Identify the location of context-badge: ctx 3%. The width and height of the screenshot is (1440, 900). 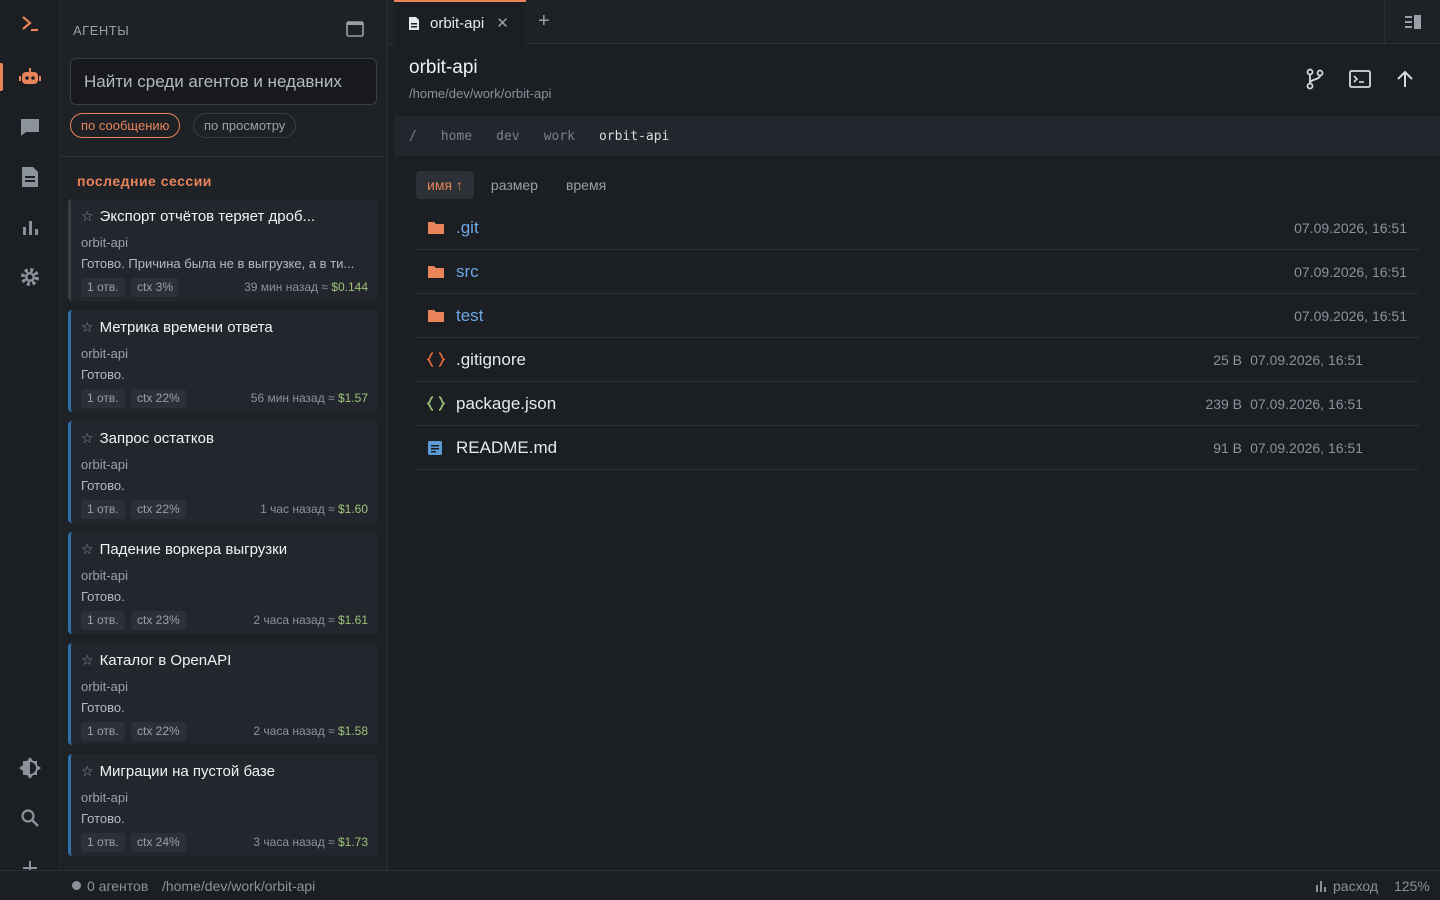
(155, 287).